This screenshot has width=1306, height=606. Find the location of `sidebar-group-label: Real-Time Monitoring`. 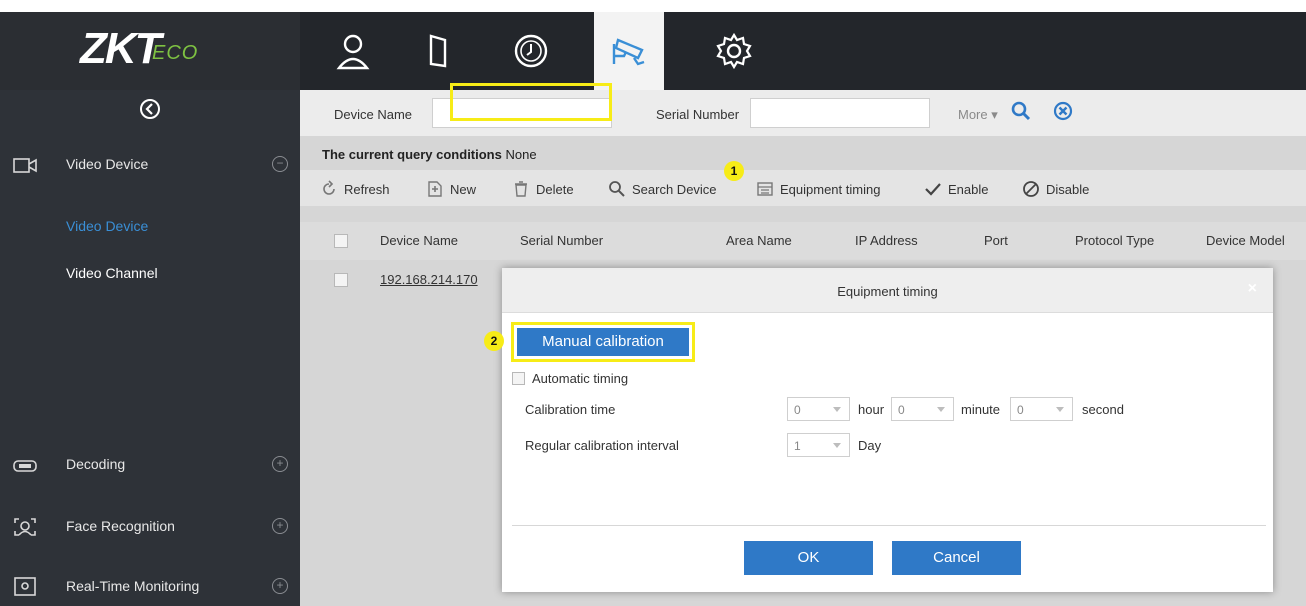

sidebar-group-label: Real-Time Monitoring is located at coordinates (133, 586).